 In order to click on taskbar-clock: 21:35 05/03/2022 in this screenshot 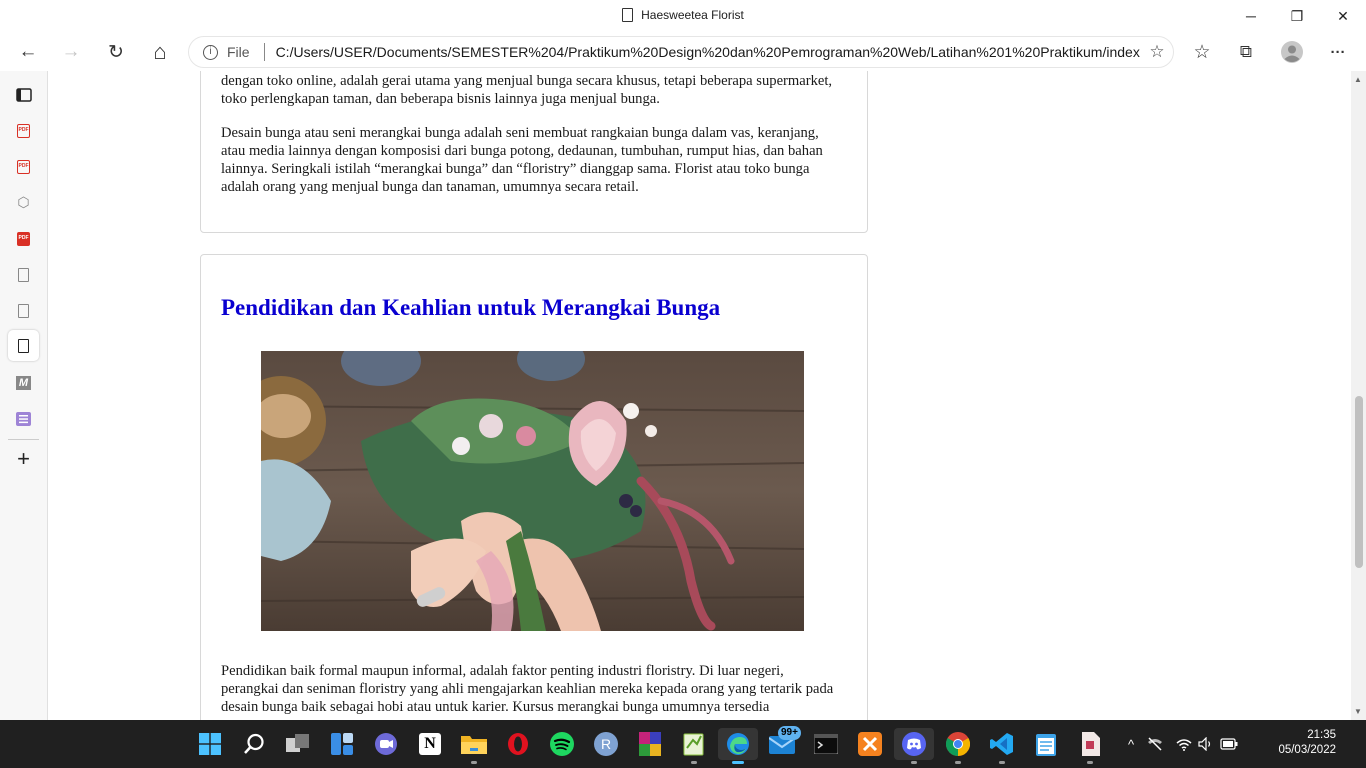, I will do `click(1295, 743)`.